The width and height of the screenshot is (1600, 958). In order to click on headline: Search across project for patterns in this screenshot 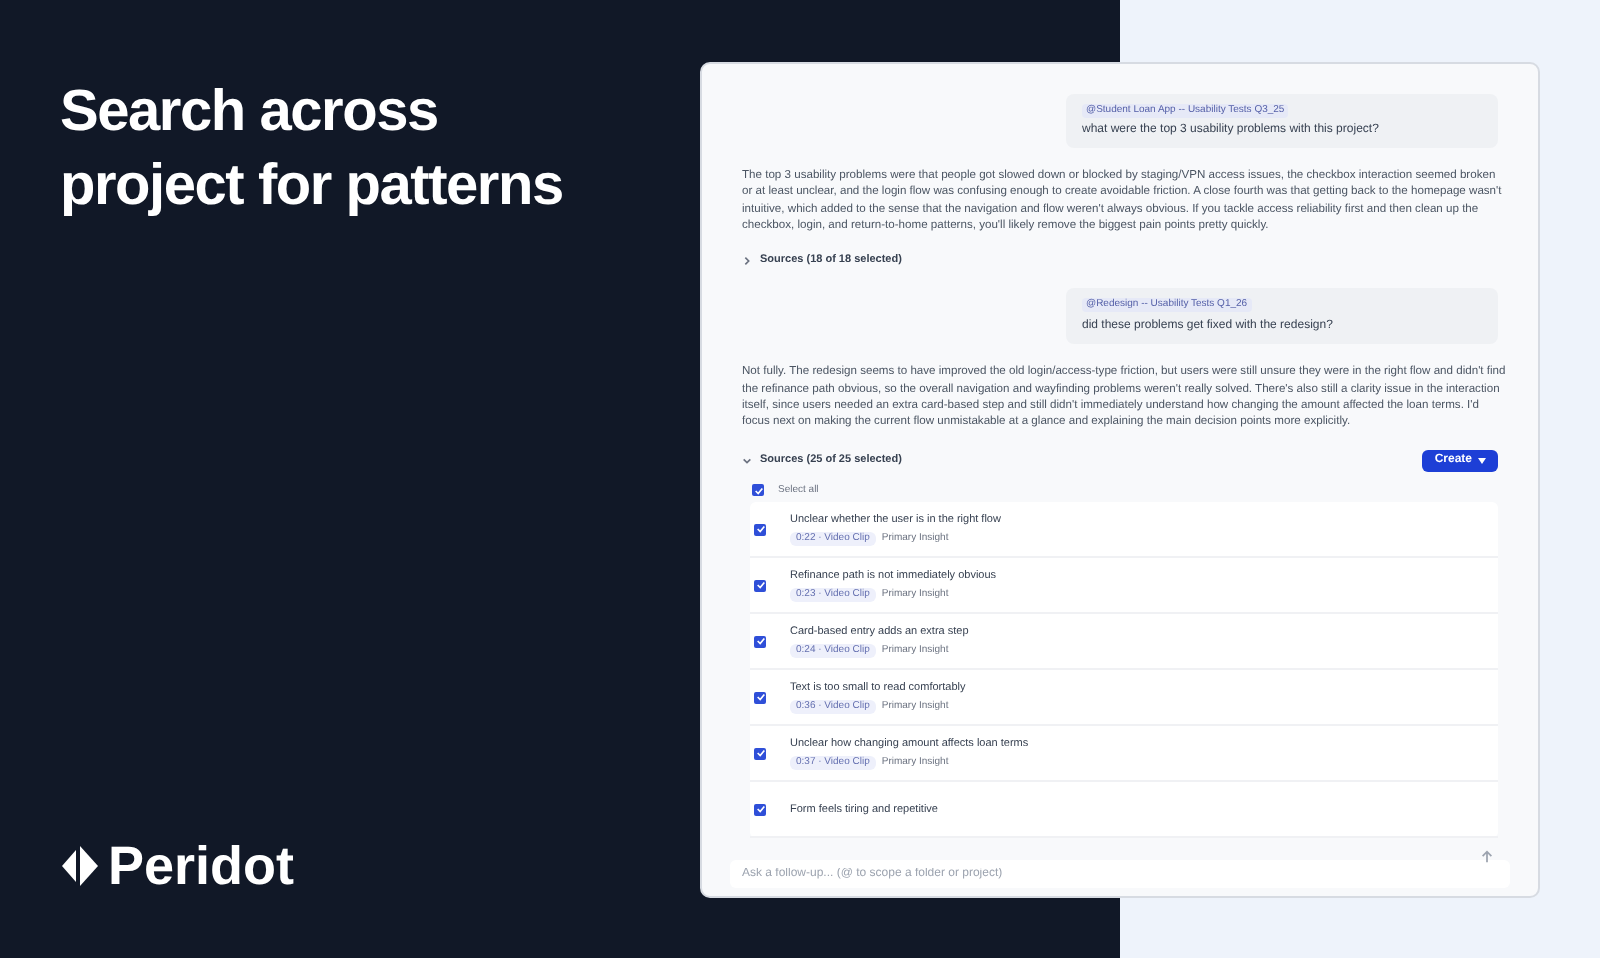, I will do `click(312, 150)`.